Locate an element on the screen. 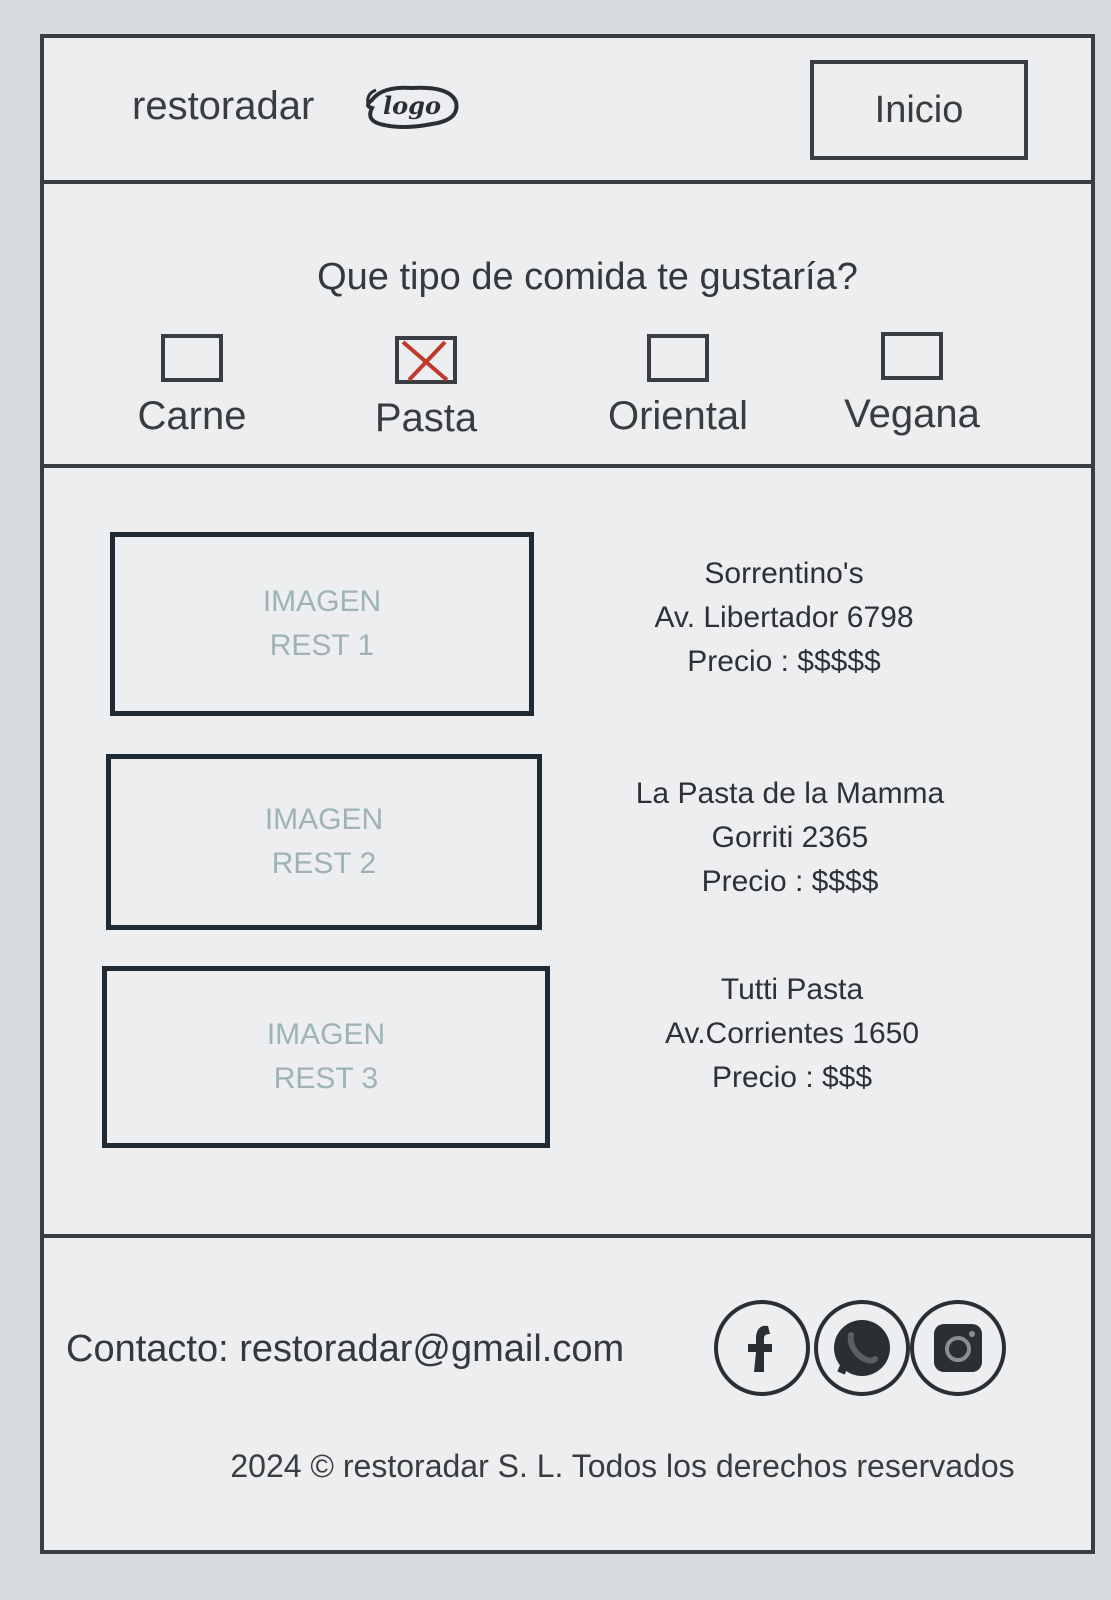 The height and width of the screenshot is (1600, 1111). option-label: Carne is located at coordinates (192, 416).